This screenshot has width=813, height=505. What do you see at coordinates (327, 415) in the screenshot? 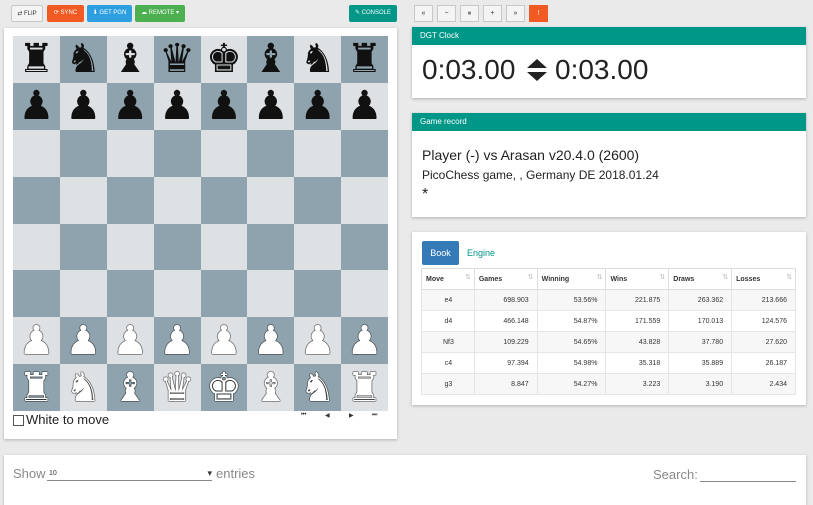
I see `board-prev-icon: ◀` at bounding box center [327, 415].